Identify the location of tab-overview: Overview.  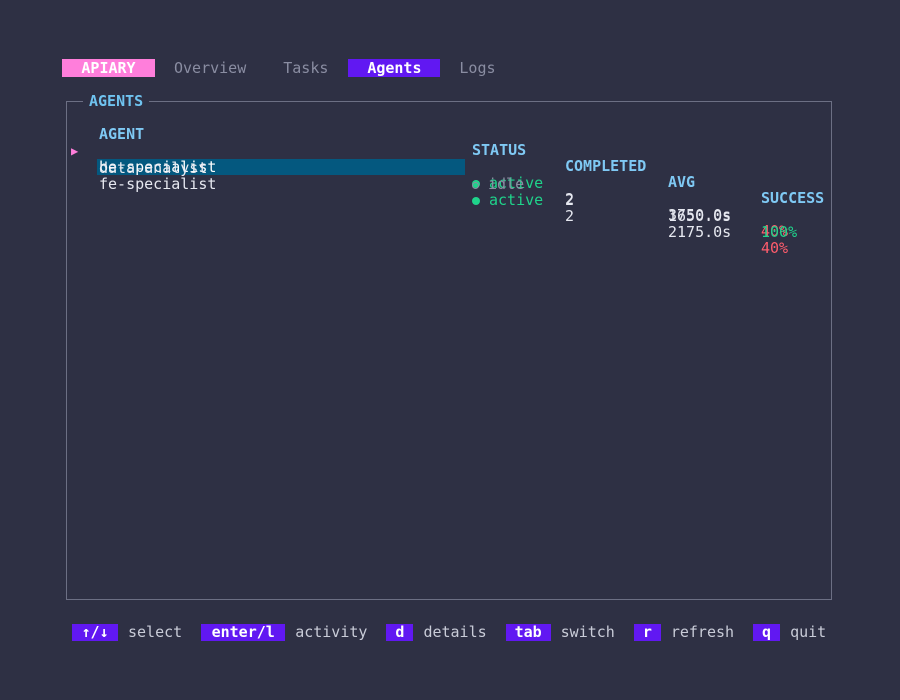
(210, 68).